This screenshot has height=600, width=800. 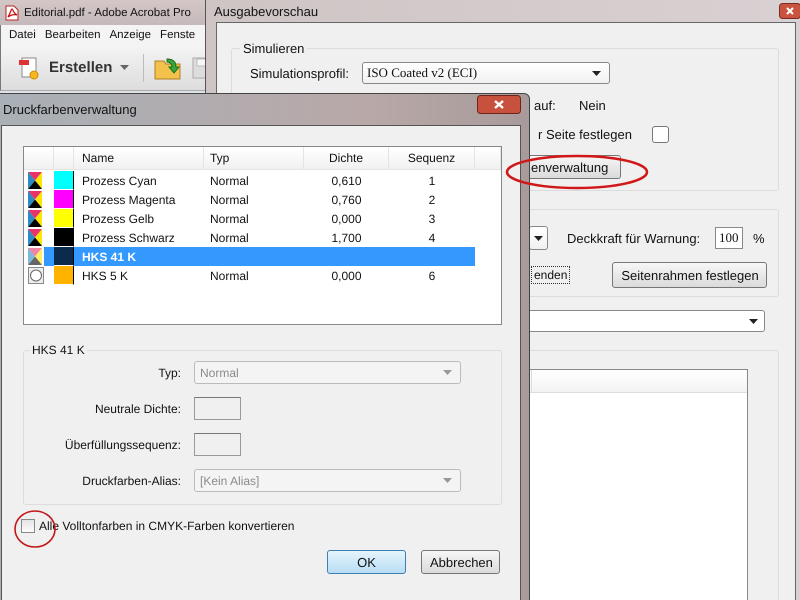 I want to click on table-cell-text: 0,610, so click(x=346, y=181).